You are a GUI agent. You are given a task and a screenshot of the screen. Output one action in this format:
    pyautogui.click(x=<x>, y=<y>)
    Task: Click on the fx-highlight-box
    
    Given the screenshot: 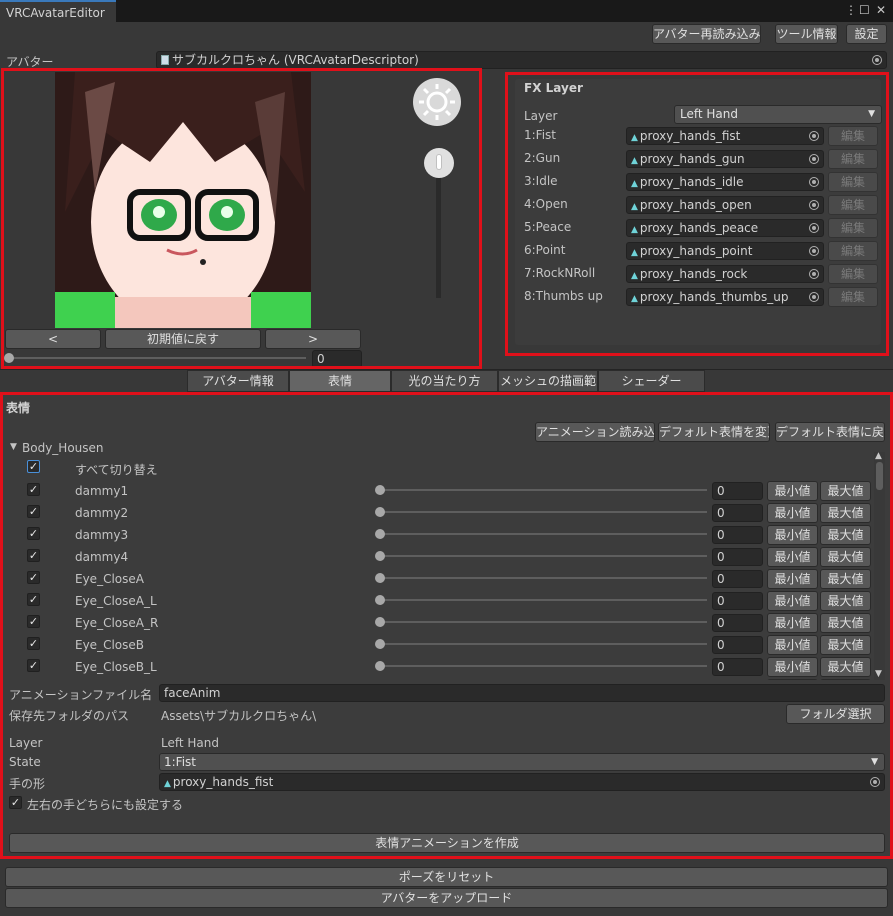 What is the action you would take?
    pyautogui.click(x=697, y=214)
    